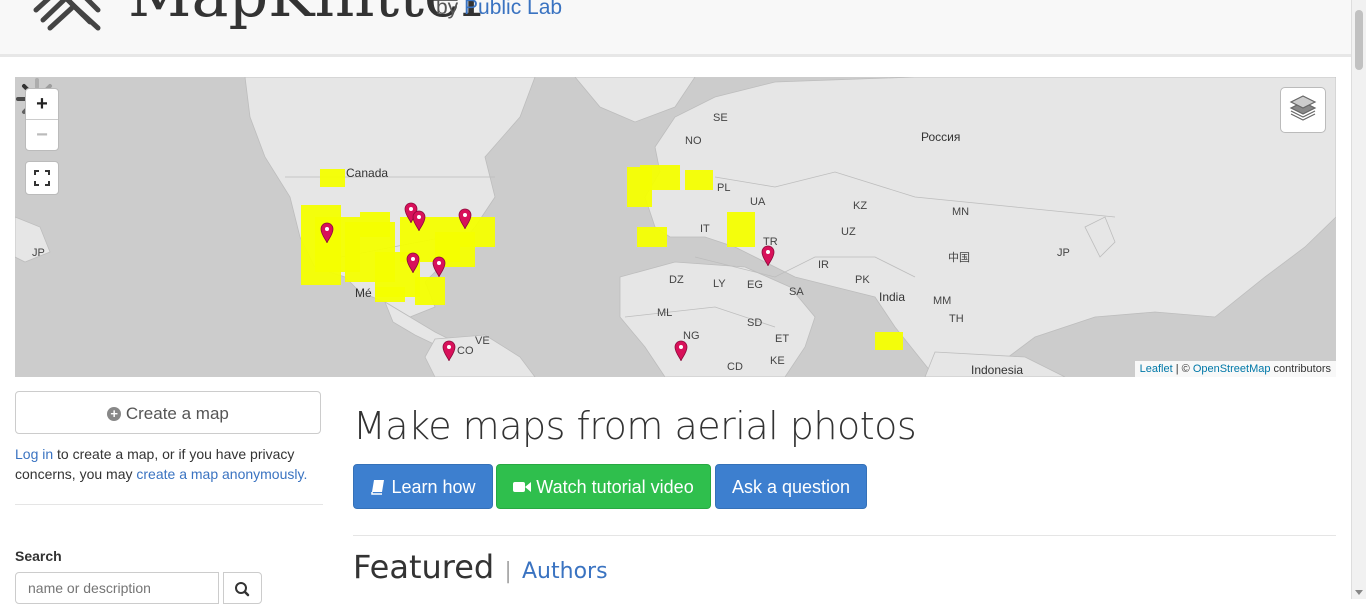  I want to click on page-scrollbar, so click(1358, 299).